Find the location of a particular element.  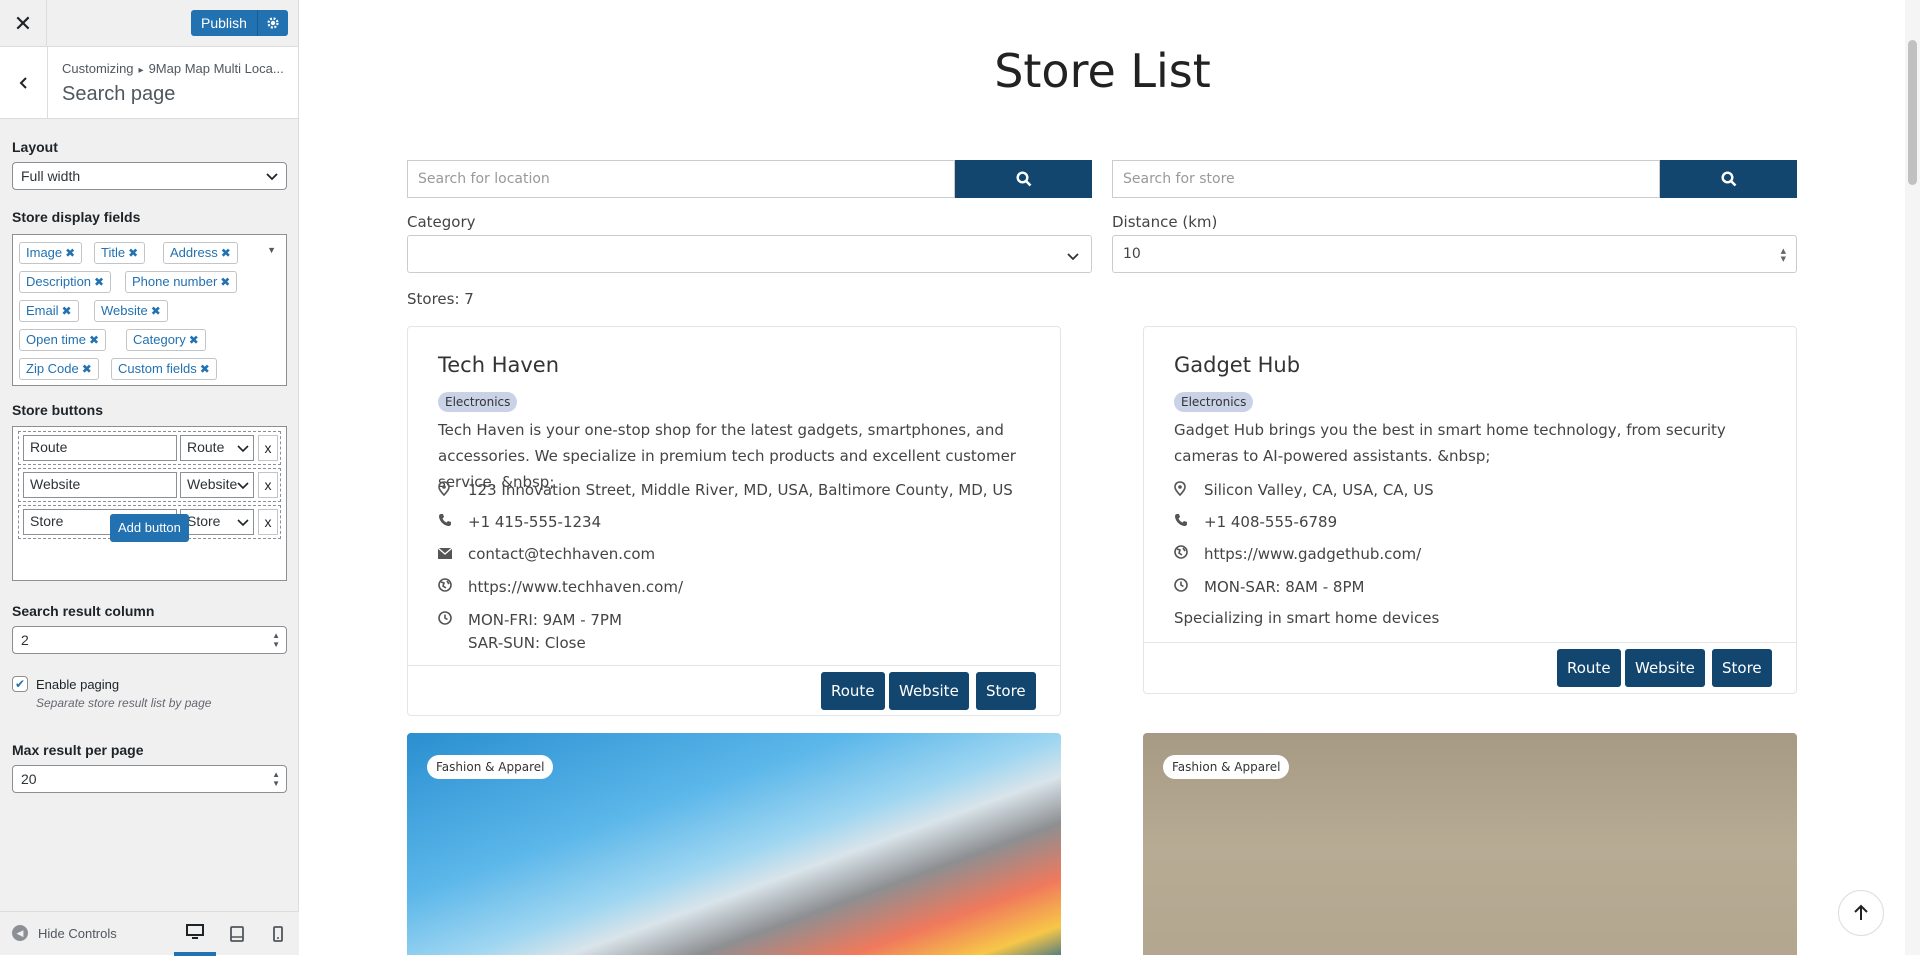

breadcrumb-root: Customizing is located at coordinates (98, 68).